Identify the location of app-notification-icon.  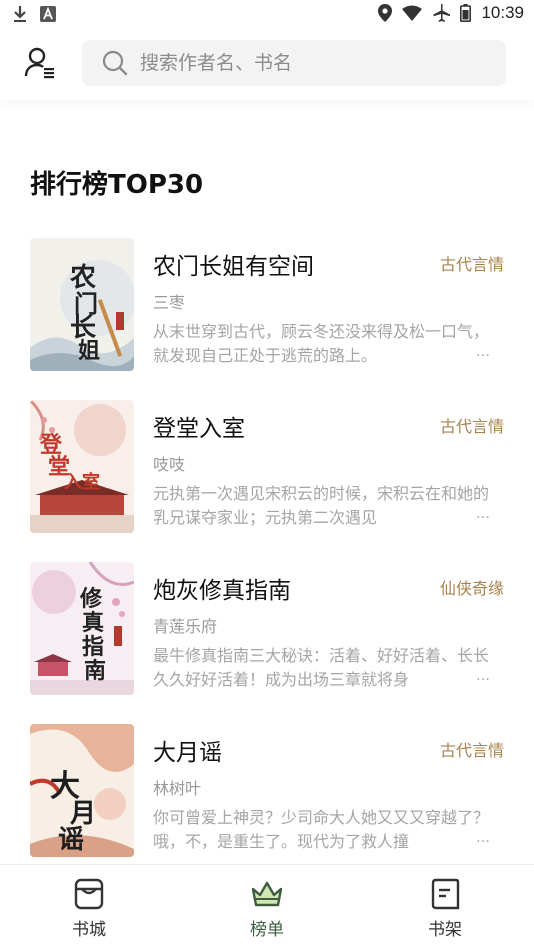
(48, 14).